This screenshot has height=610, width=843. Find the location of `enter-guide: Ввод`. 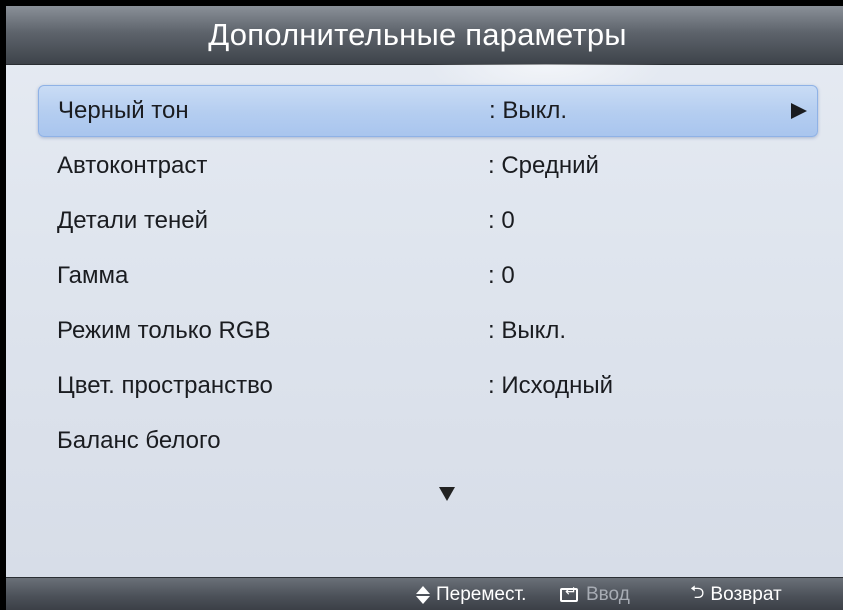

enter-guide: Ввод is located at coordinates (595, 594).